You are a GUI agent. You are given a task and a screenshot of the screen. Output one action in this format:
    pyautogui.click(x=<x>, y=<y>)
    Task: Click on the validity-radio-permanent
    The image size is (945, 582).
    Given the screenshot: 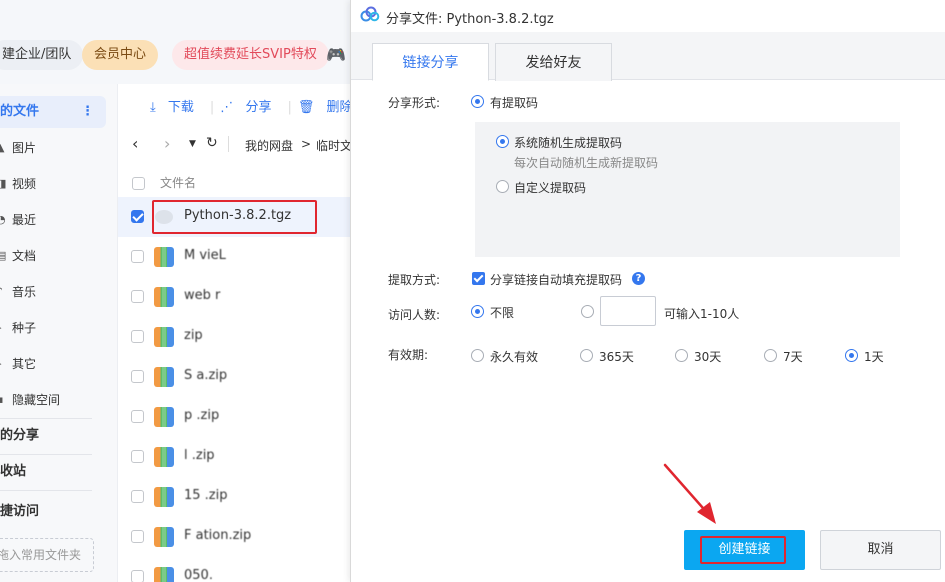 What is the action you would take?
    pyautogui.click(x=477, y=355)
    